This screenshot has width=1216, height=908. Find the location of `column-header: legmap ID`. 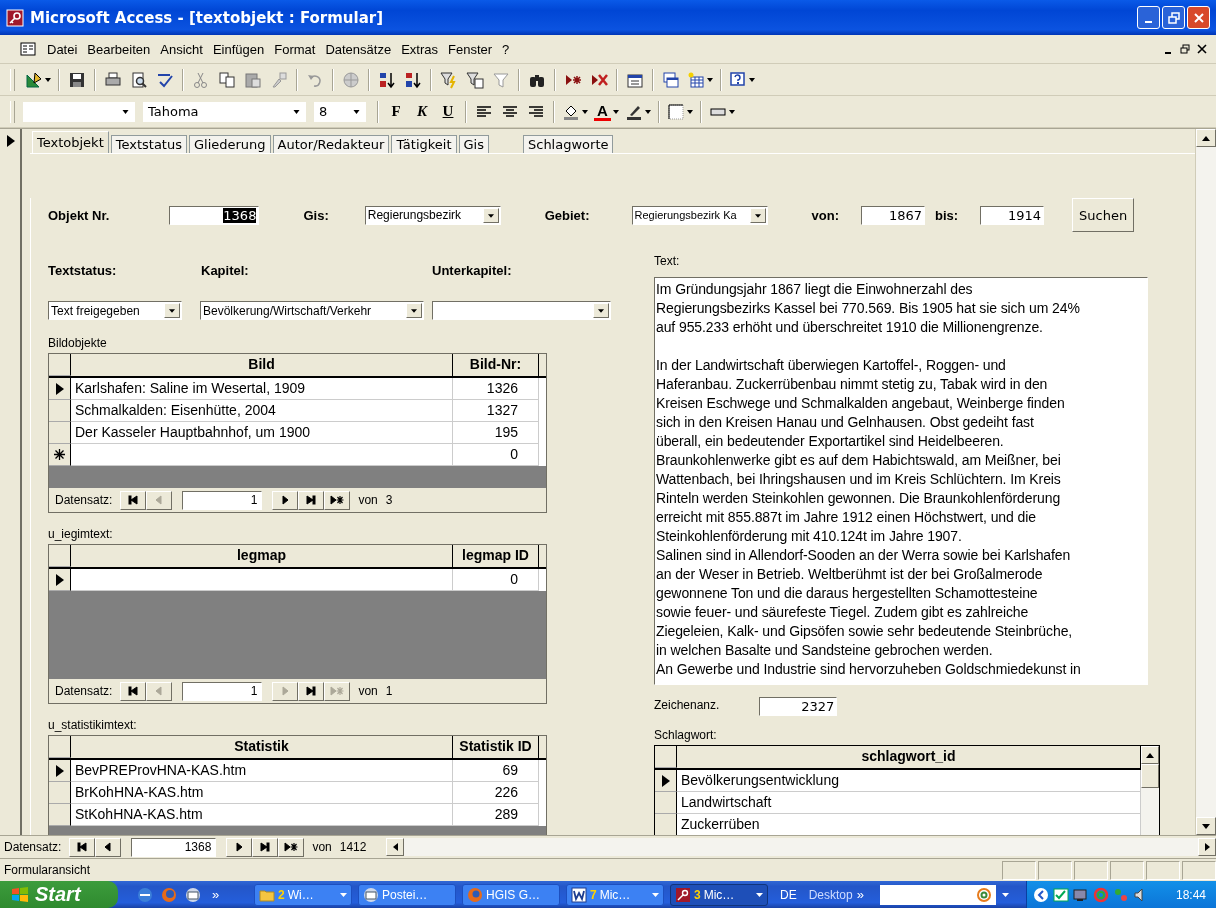

column-header: legmap ID is located at coordinates (496, 556).